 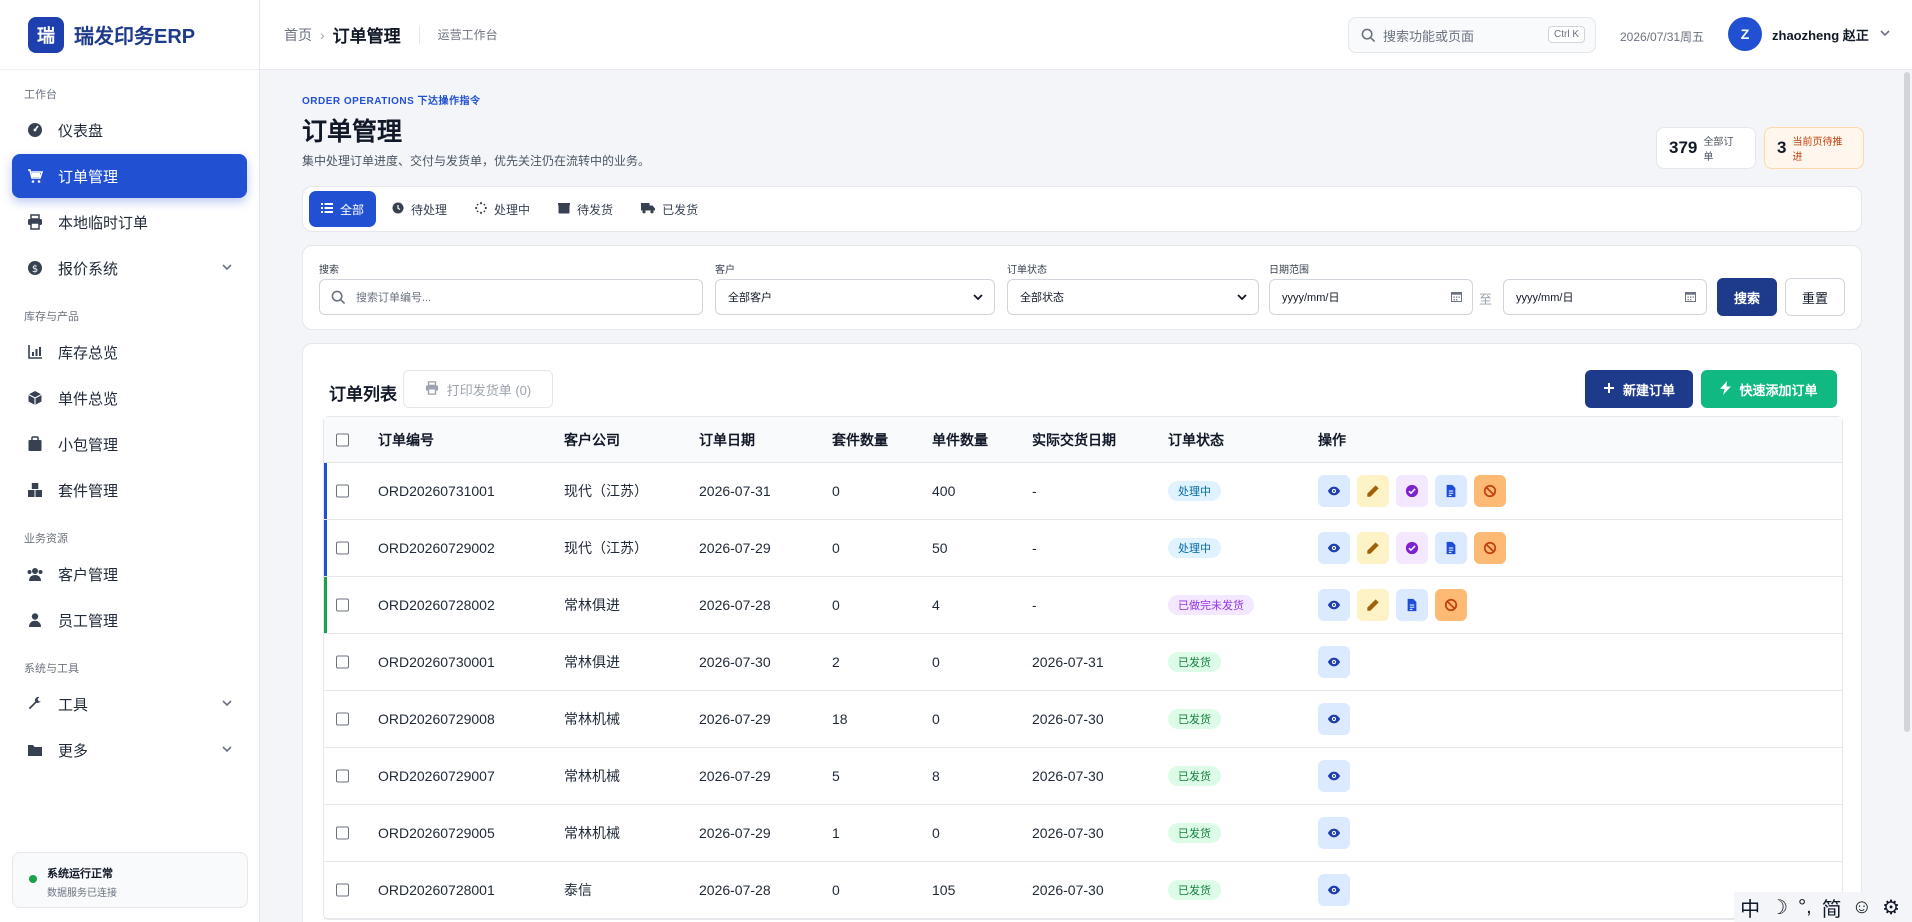 What do you see at coordinates (129, 35) in the screenshot?
I see `brand: 瑞 瑞发印务ERP` at bounding box center [129, 35].